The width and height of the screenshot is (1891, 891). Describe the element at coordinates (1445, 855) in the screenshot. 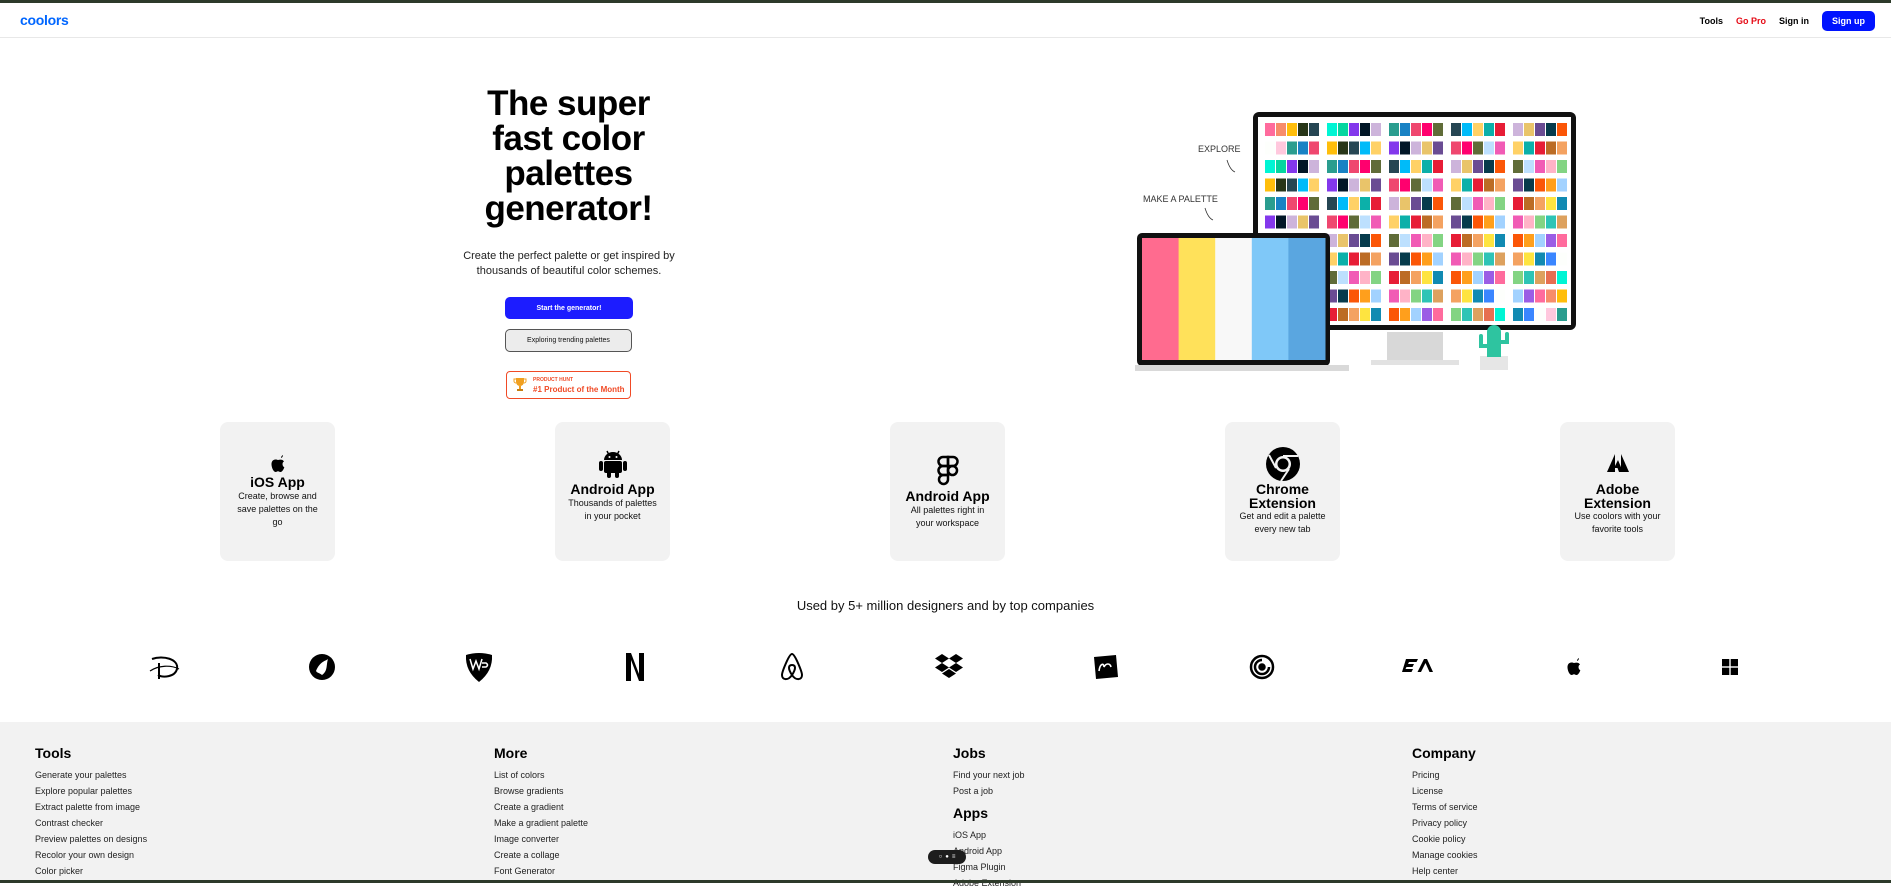

I see `footer-link: Manage cookies` at that location.